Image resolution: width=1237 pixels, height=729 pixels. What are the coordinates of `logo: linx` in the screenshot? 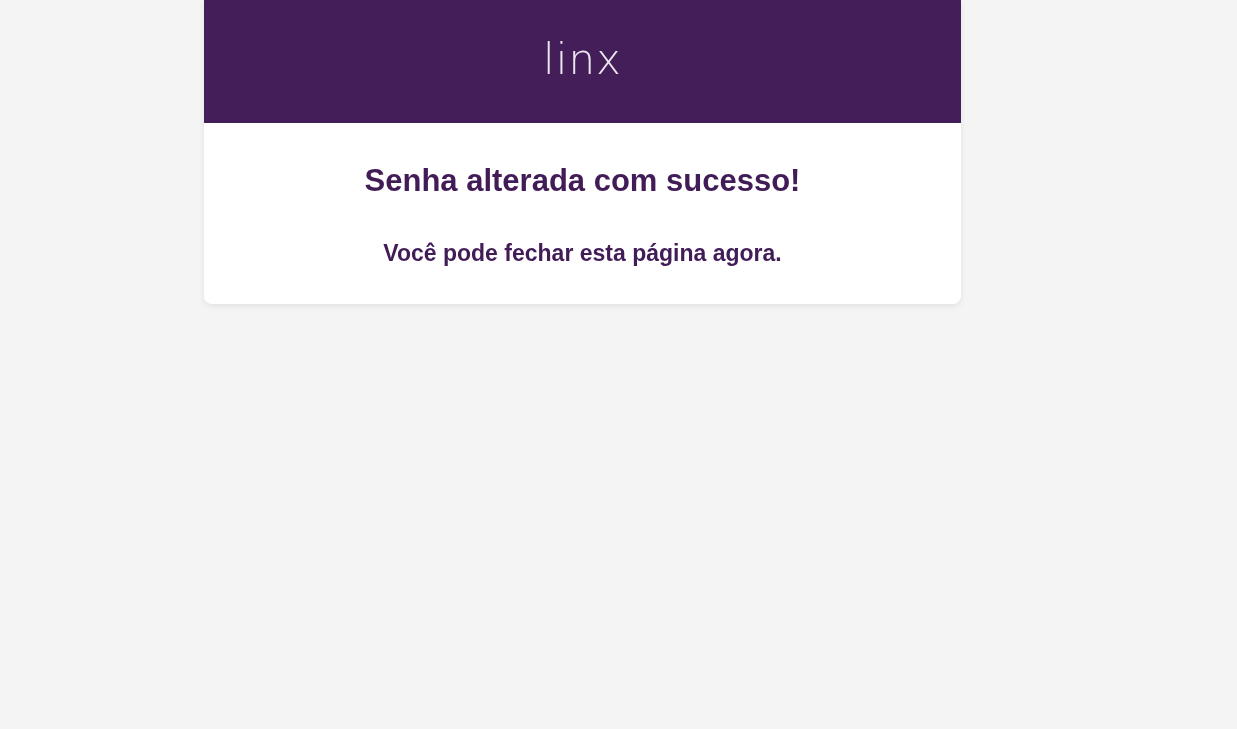 It's located at (582, 59).